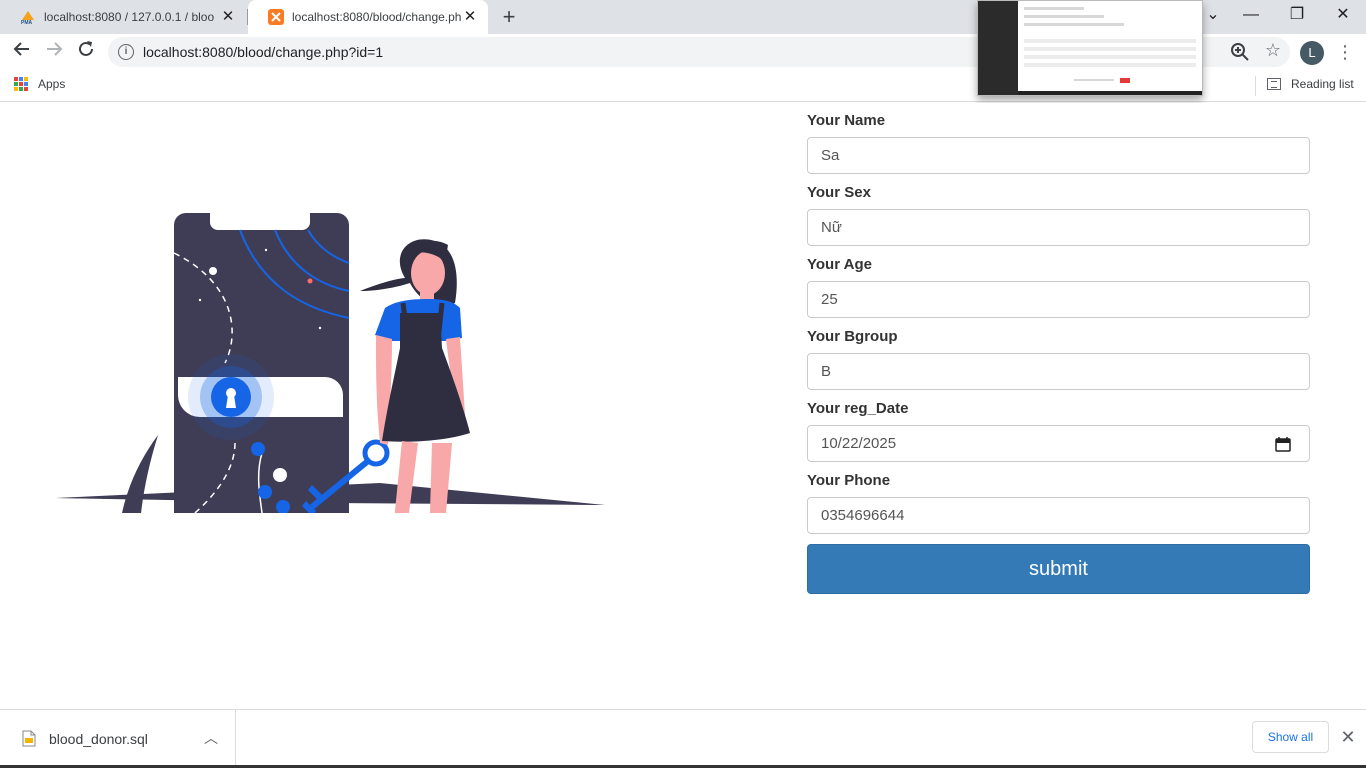 The height and width of the screenshot is (768, 1366). What do you see at coordinates (1312, 53) in the screenshot?
I see `profile-avatar: L` at bounding box center [1312, 53].